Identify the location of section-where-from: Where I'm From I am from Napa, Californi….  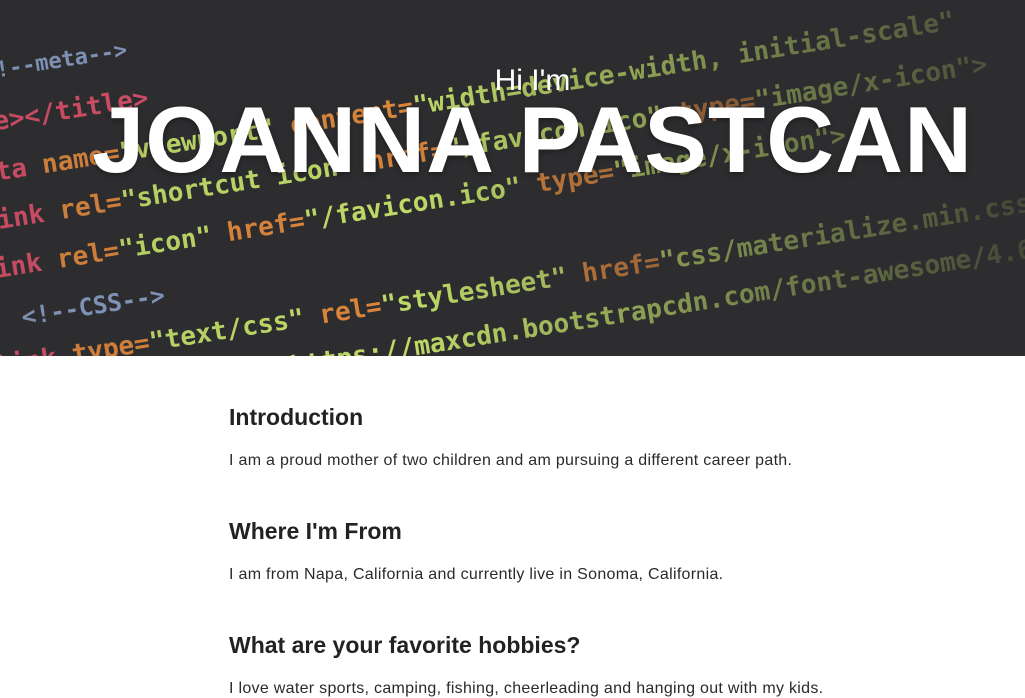
(476, 551).